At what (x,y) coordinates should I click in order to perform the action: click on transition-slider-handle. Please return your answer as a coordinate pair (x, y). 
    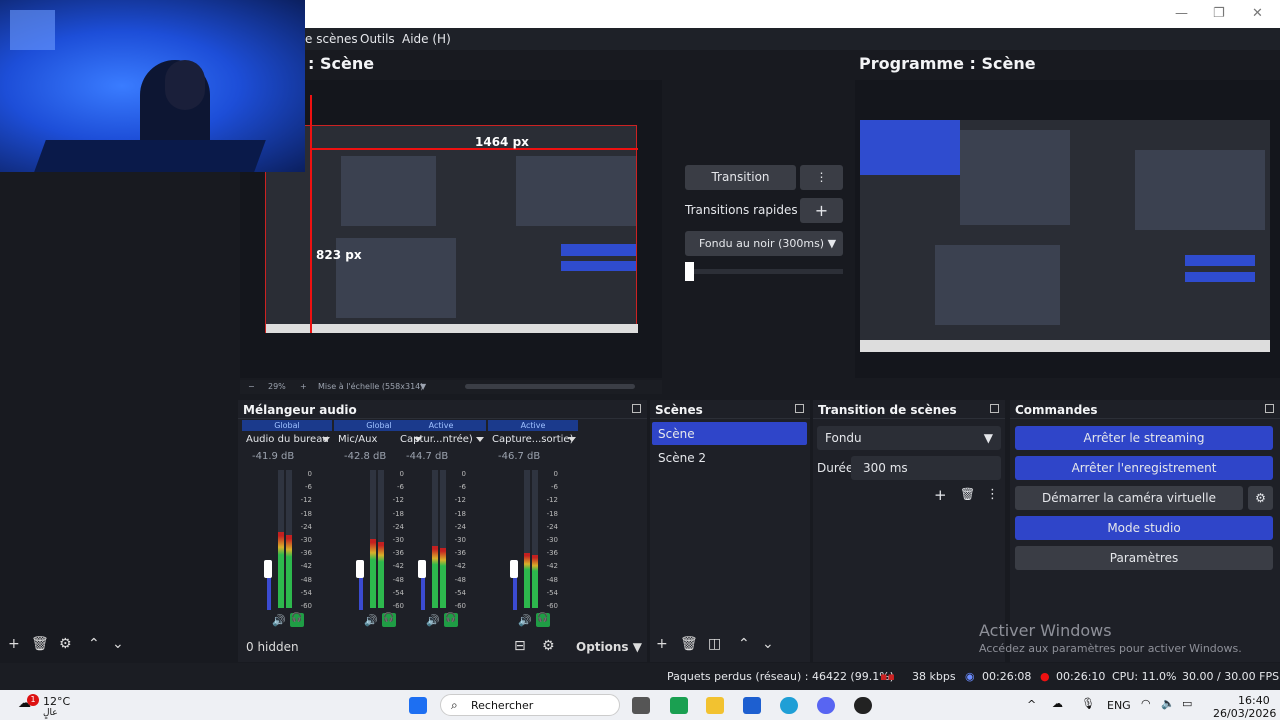
    Looking at the image, I should click on (689, 271).